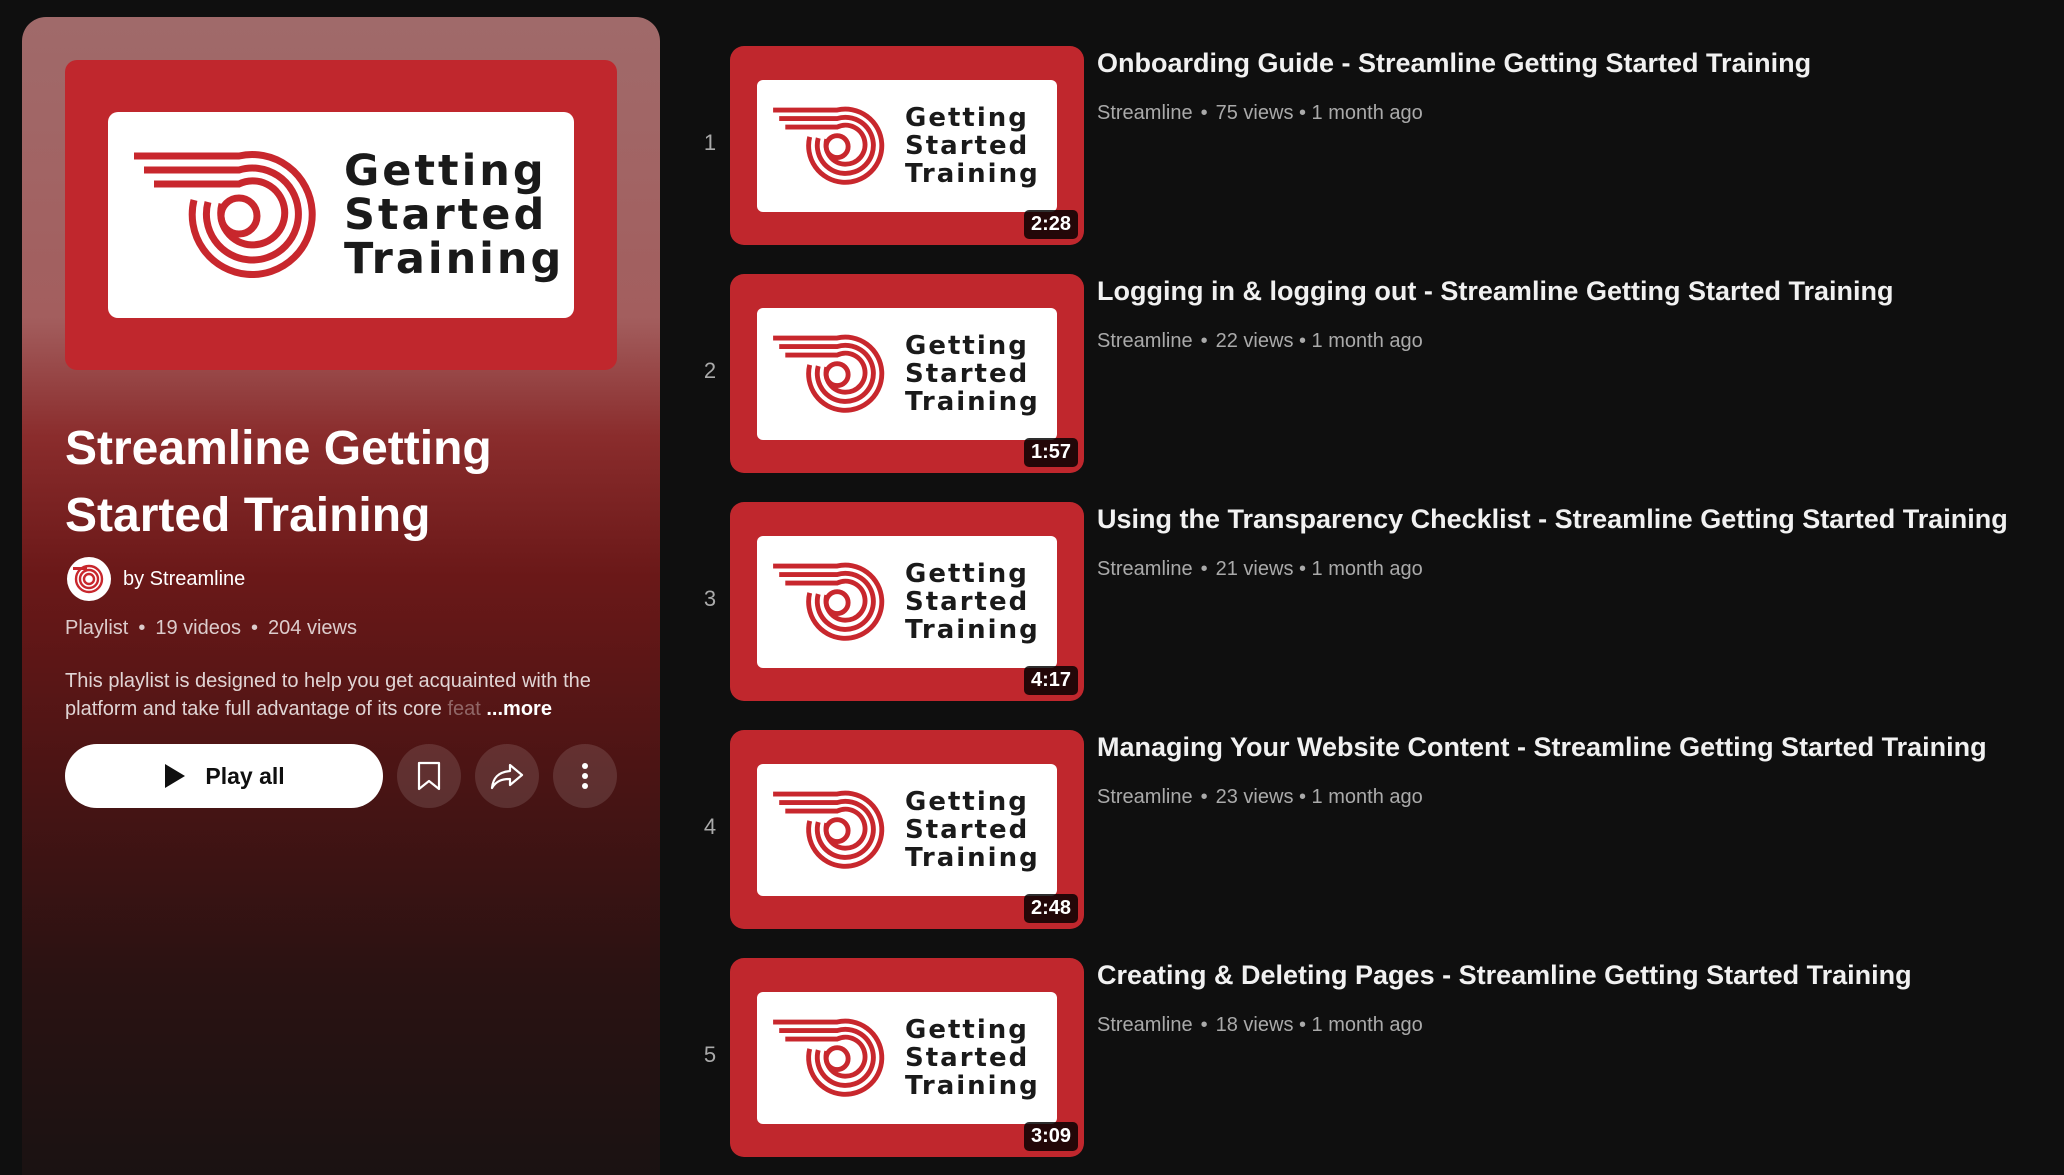 Image resolution: width=2064 pixels, height=1175 pixels. I want to click on video-thumbnail: Getting Started Training 2:28, so click(907, 145).